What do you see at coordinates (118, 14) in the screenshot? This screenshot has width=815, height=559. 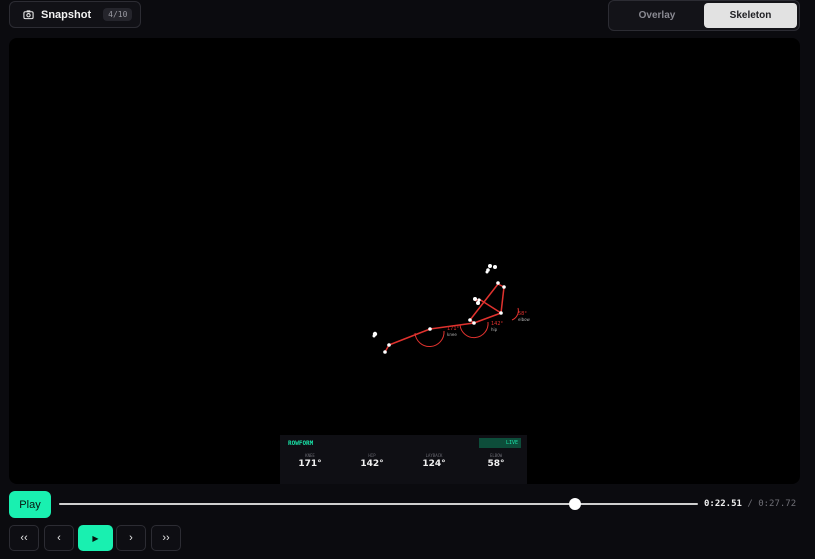 I see `snapshot-count: 4/10` at bounding box center [118, 14].